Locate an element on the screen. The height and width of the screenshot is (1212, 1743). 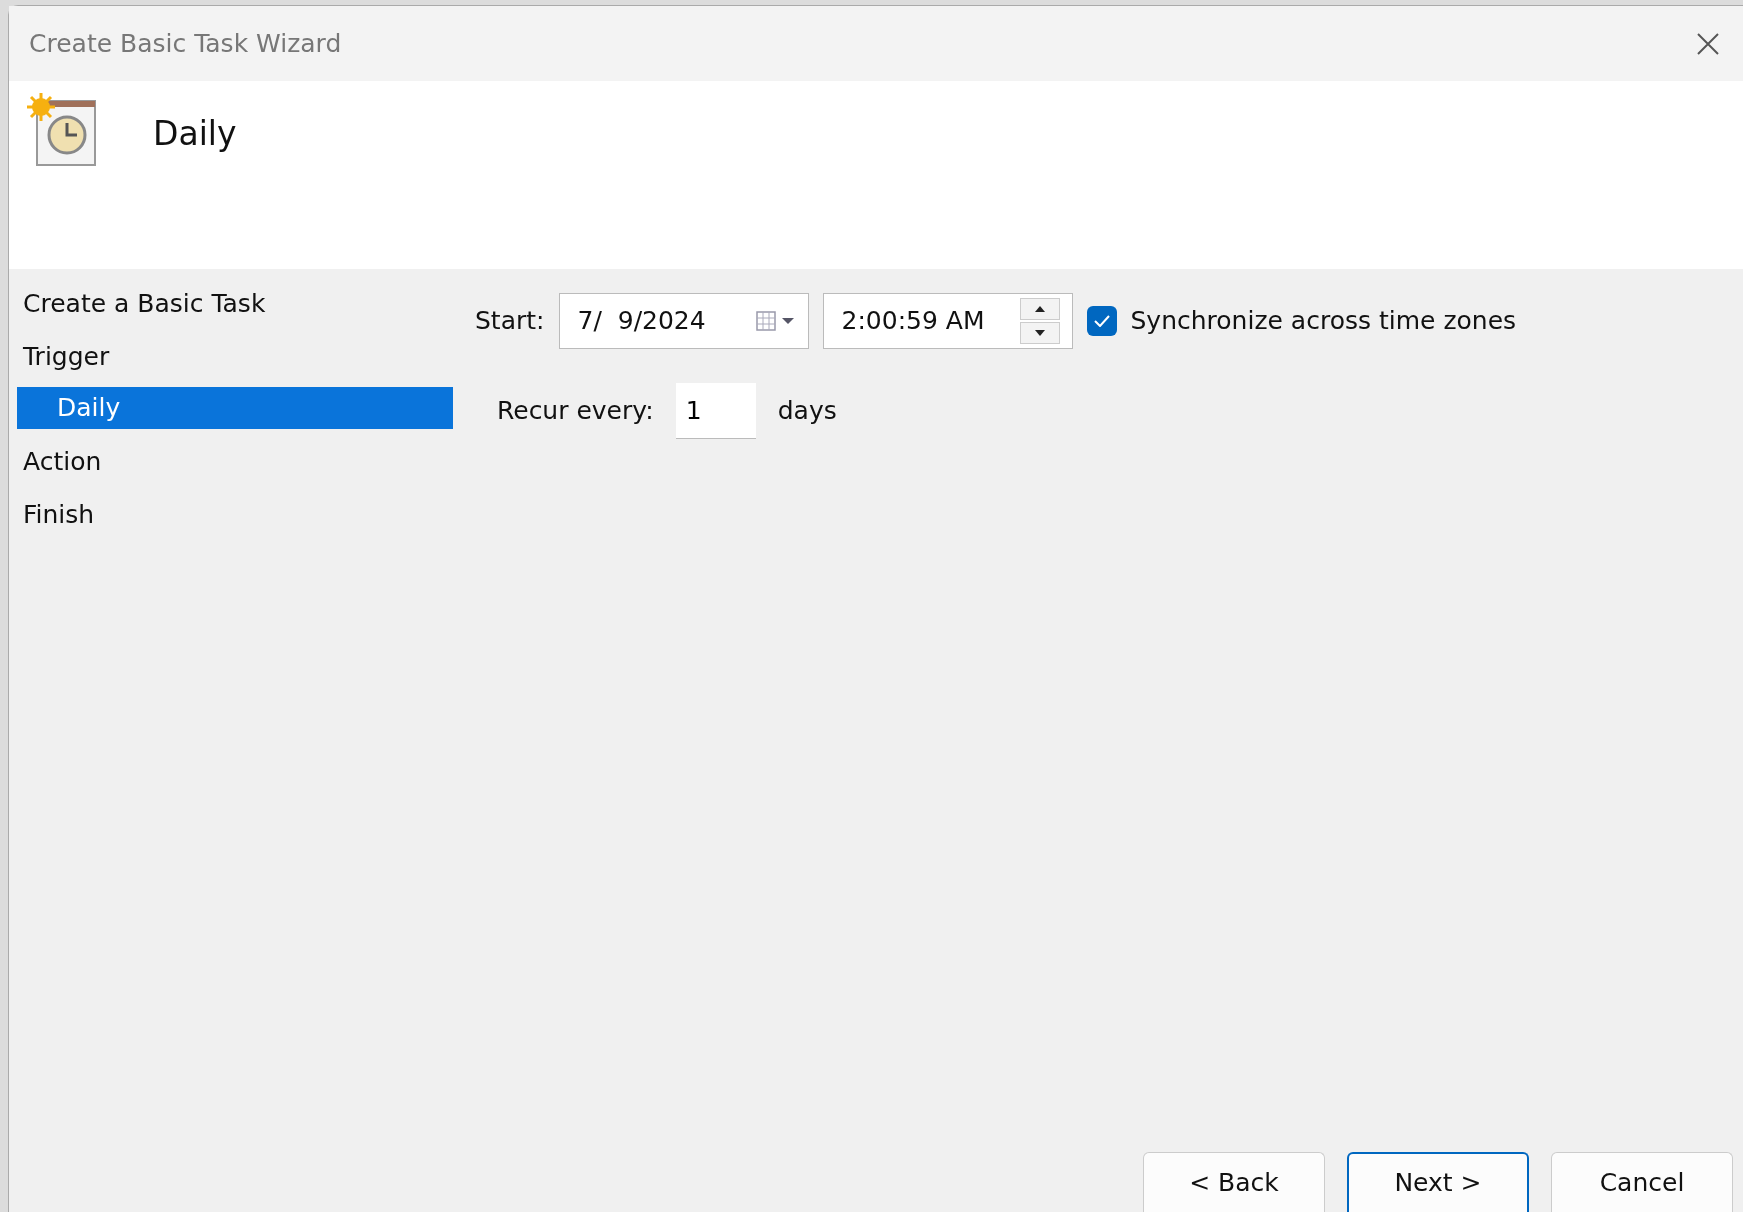
time-value: 2:00:59 AM is located at coordinates (913, 321).